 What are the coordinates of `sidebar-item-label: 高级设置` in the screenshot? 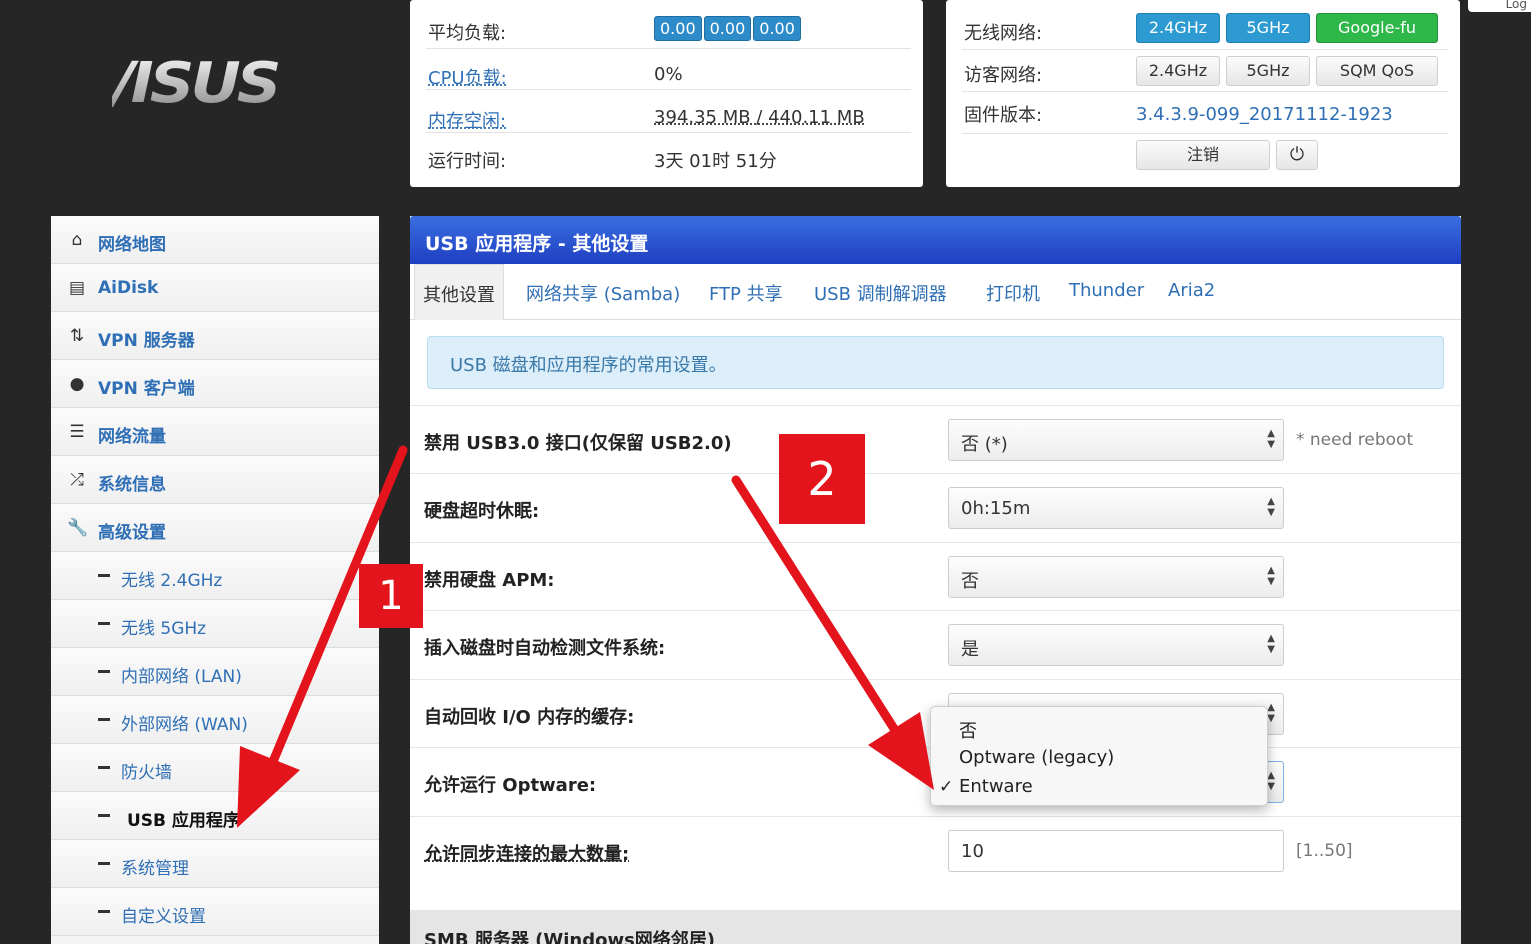 It's located at (132, 533).